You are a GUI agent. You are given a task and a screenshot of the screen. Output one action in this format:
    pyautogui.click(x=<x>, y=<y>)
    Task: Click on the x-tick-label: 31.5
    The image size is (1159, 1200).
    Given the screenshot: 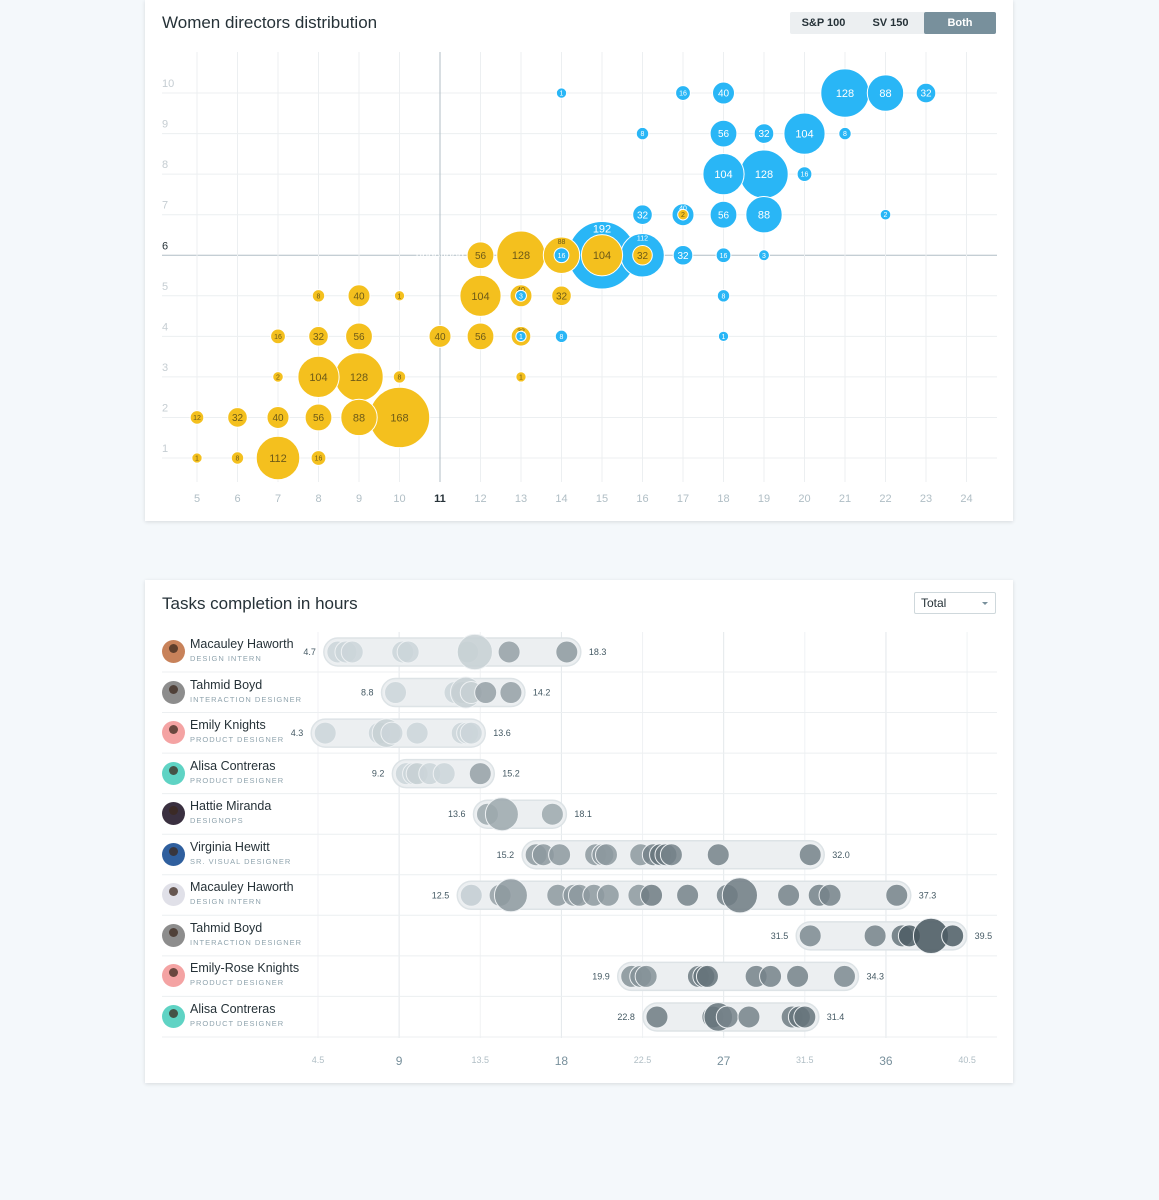 What is the action you would take?
    pyautogui.click(x=805, y=1060)
    